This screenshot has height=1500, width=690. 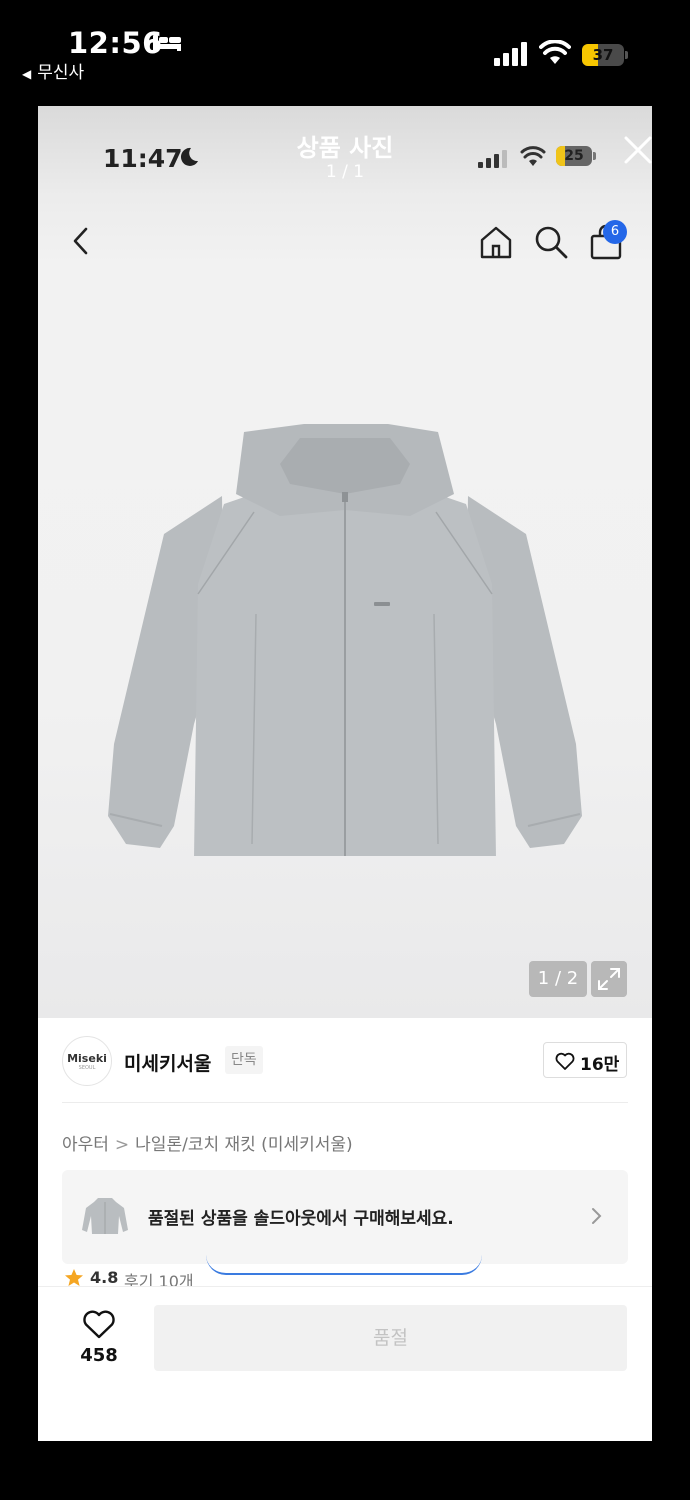 What do you see at coordinates (551, 242) in the screenshot?
I see `search-icon` at bounding box center [551, 242].